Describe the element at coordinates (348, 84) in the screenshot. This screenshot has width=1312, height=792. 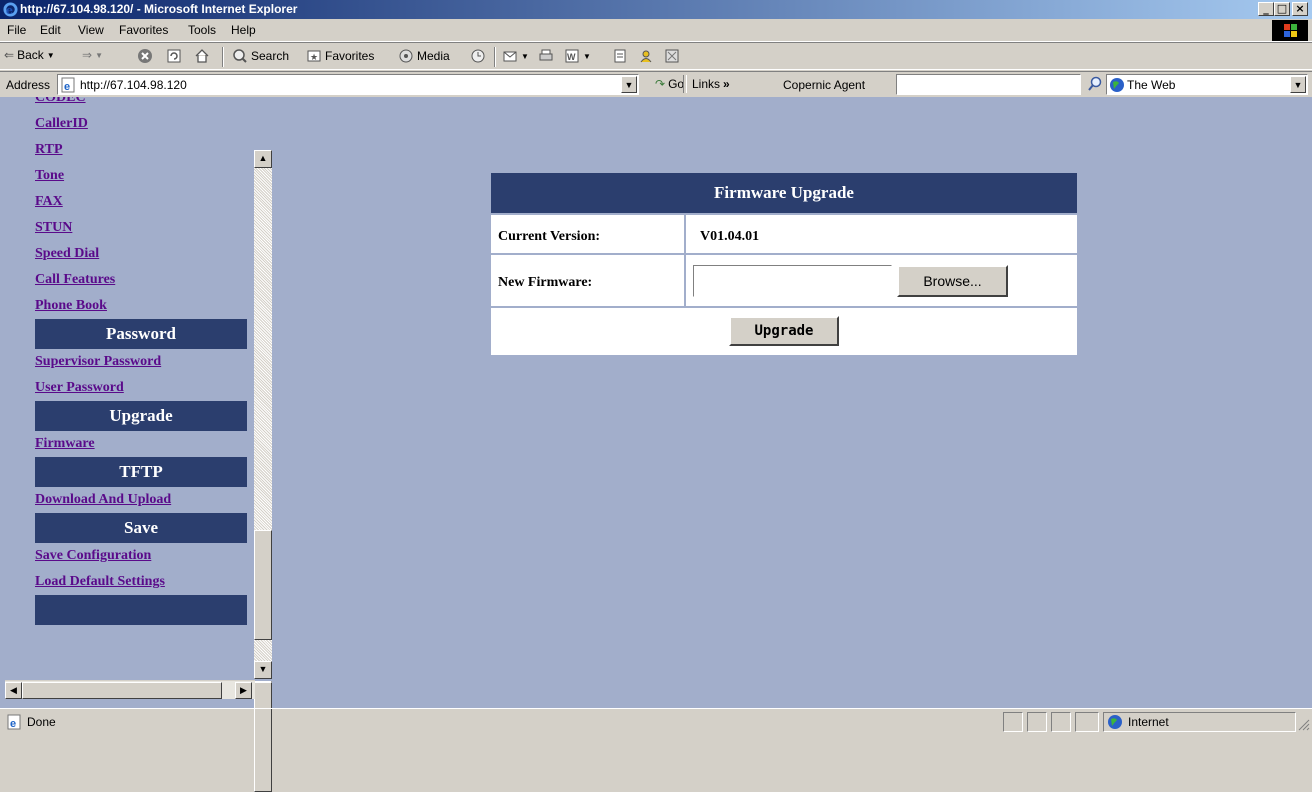
I see `address-input: e http://67.104.98.120 ▼` at that location.